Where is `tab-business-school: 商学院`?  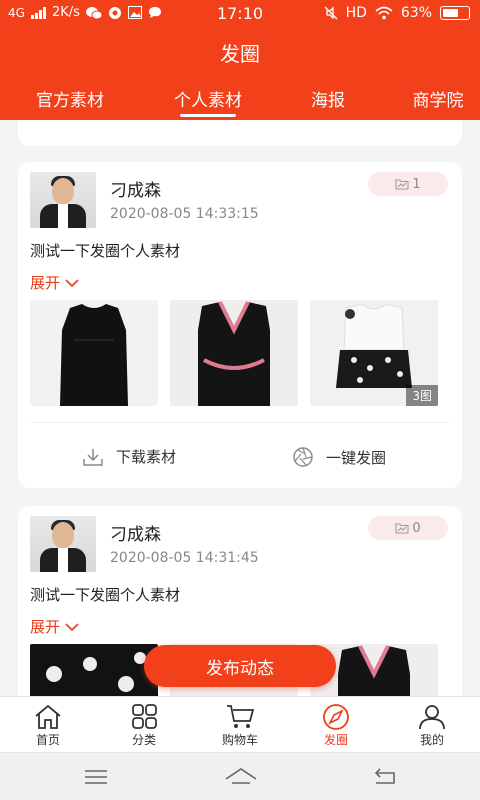 tab-business-school: 商学院 is located at coordinates (429, 98).